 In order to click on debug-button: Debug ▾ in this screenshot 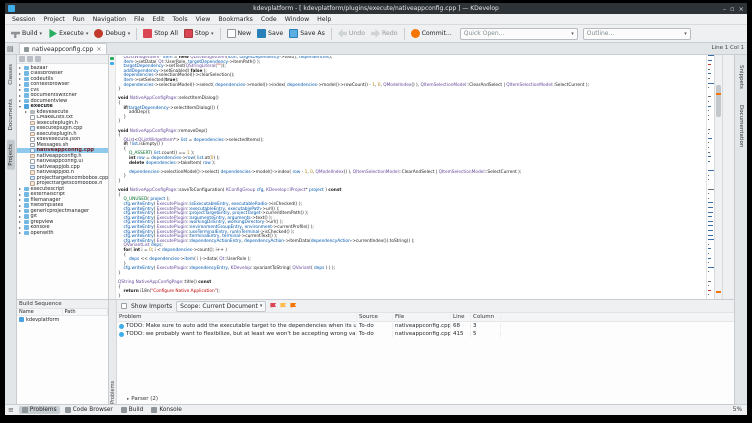, I will do `click(112, 33)`.